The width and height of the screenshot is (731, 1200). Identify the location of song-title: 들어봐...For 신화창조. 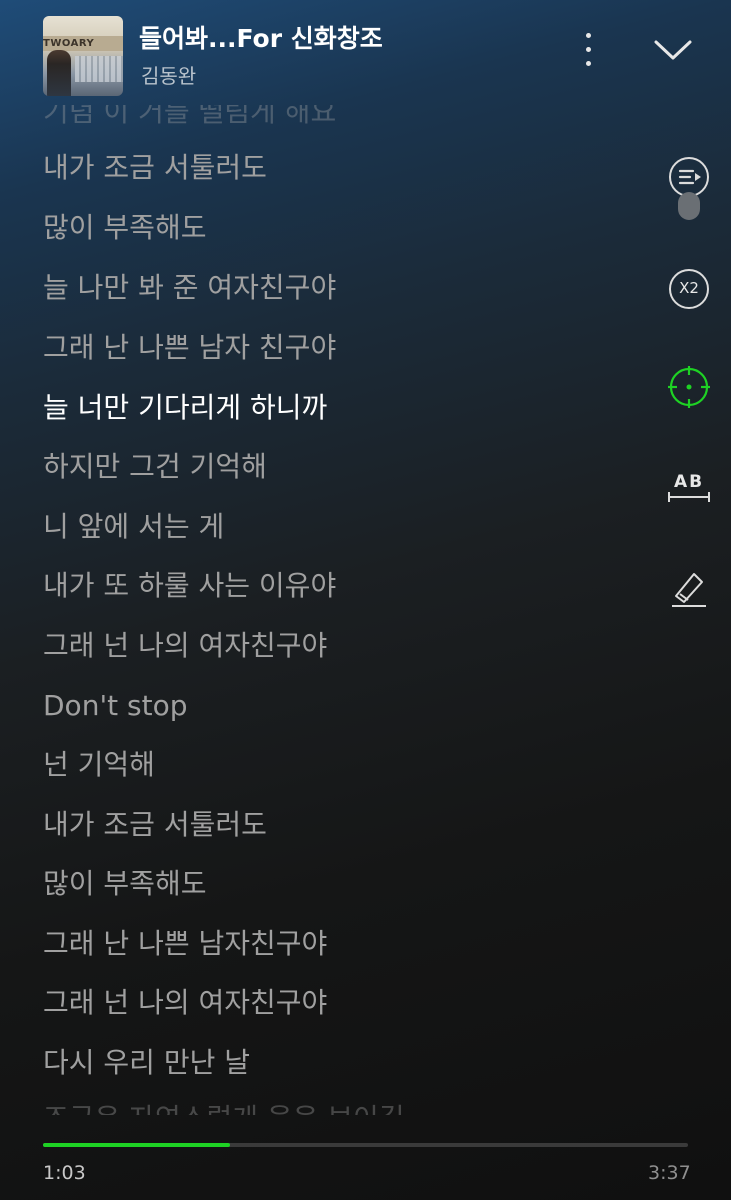
(261, 38).